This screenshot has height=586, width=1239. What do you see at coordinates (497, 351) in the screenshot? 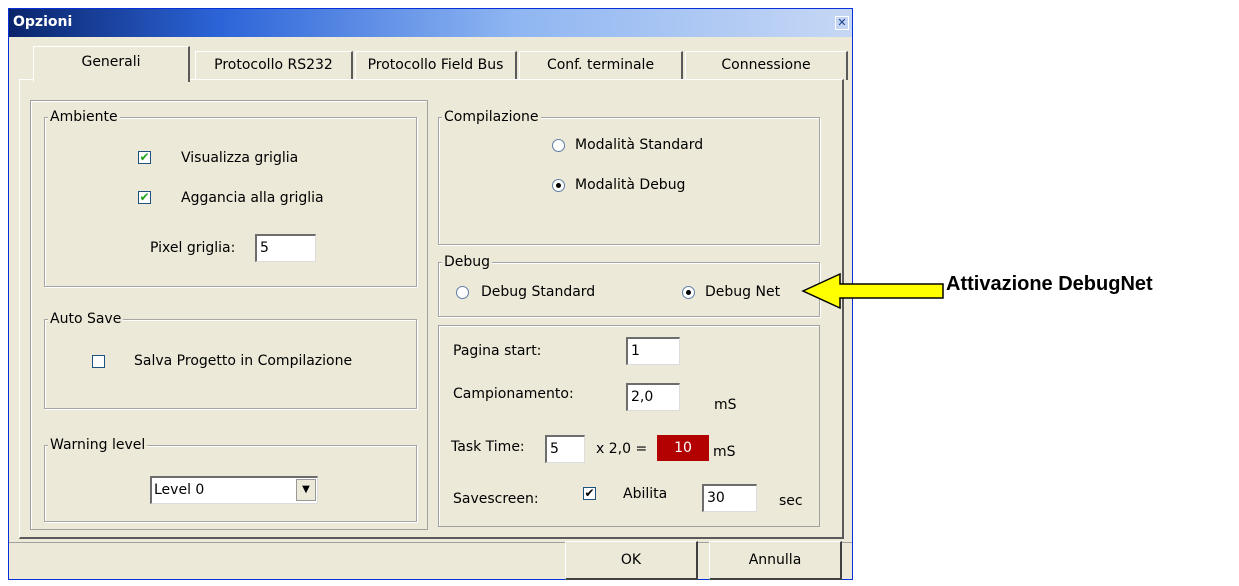
I see `pagina-start-label: Pagina start:` at bounding box center [497, 351].